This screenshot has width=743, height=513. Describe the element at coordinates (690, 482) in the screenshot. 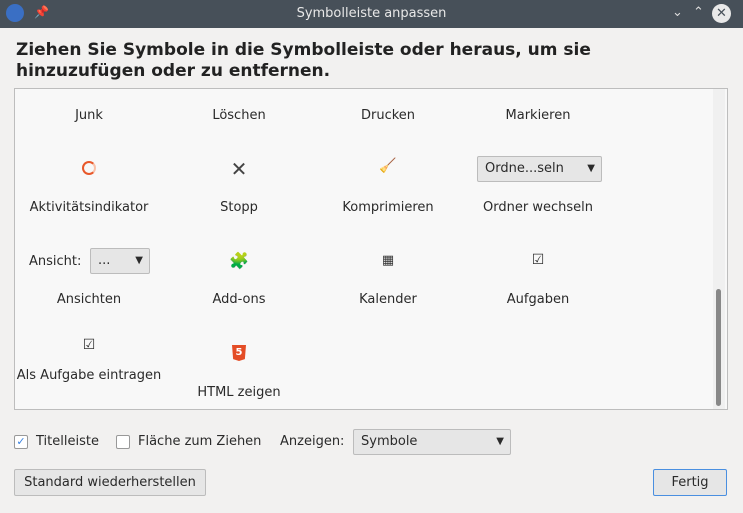

I see `done-button: Fertig` at that location.